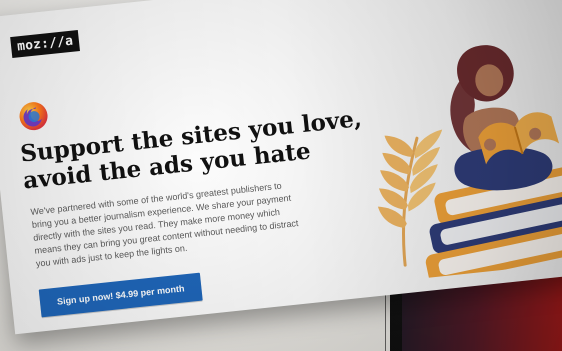 This screenshot has height=351, width=562. What do you see at coordinates (45, 44) in the screenshot?
I see `mozilla-logo: moz://a` at bounding box center [45, 44].